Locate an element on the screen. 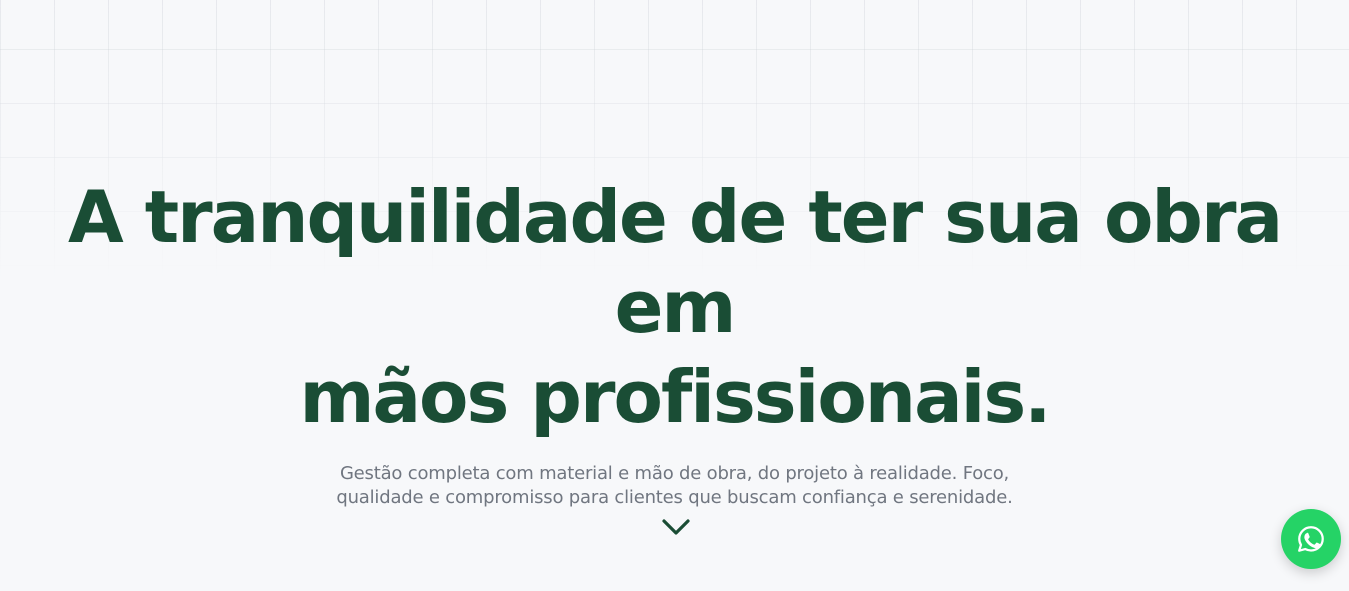  whatsapp-icon is located at coordinates (1311, 539).